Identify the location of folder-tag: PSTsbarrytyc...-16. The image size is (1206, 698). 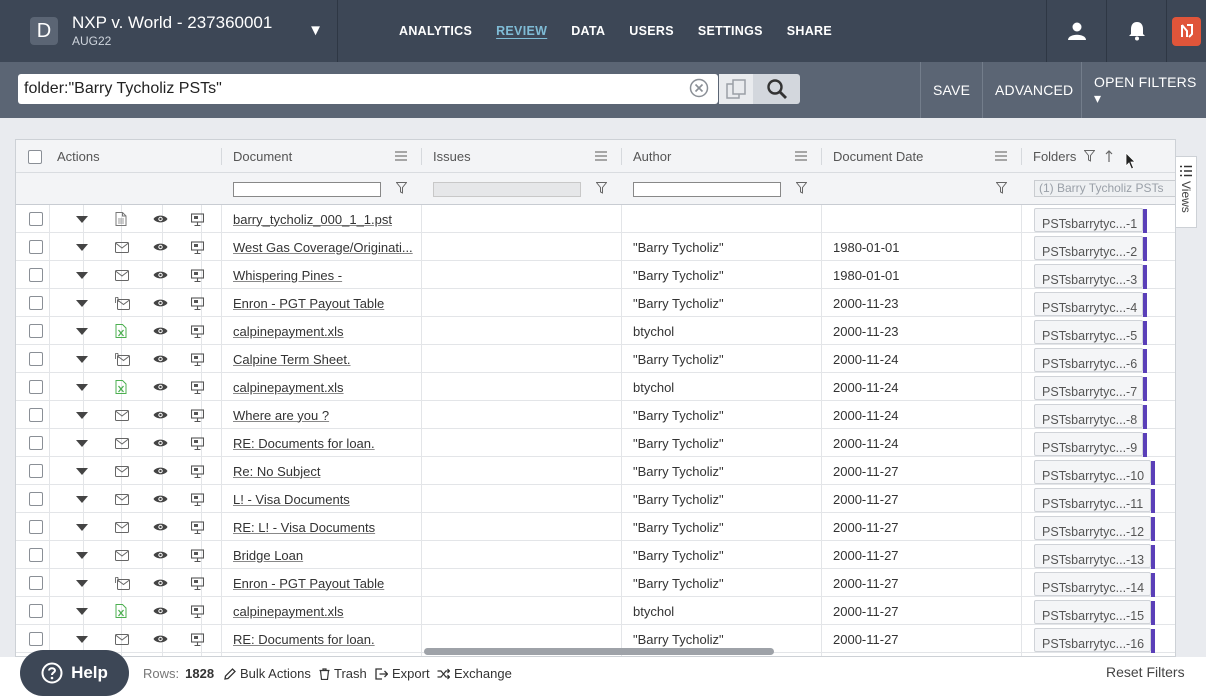
(1094, 640).